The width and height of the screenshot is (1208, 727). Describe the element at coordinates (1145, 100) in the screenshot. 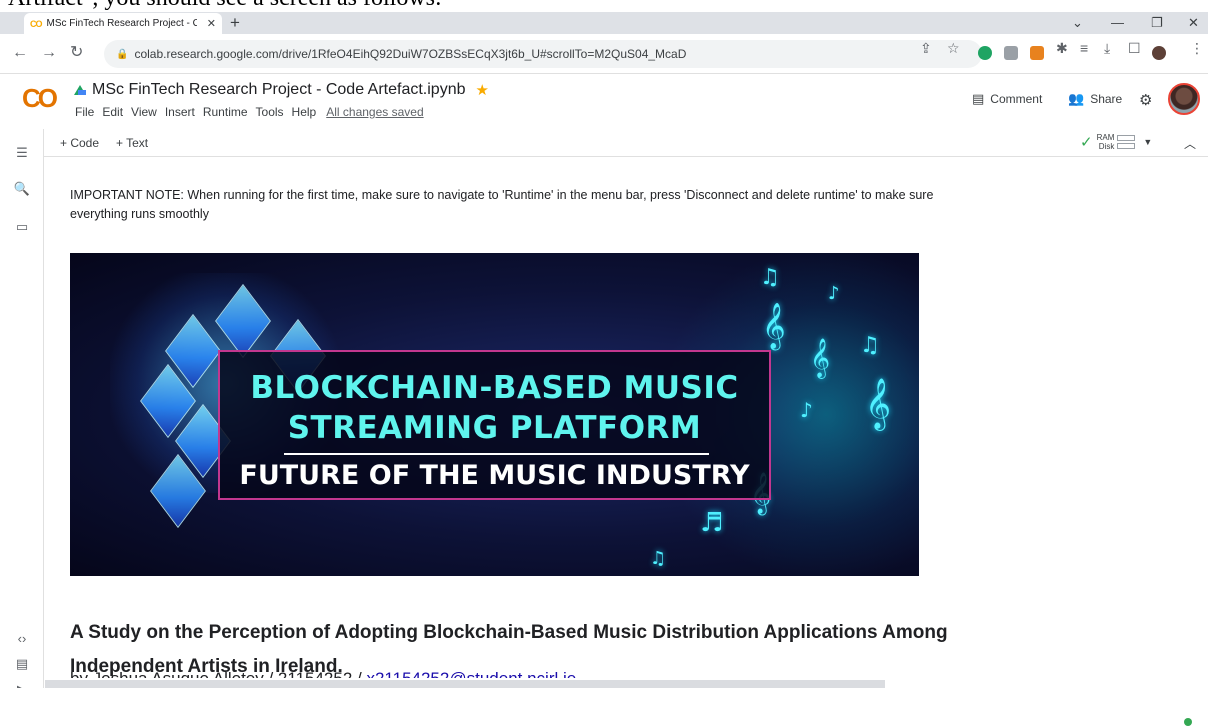

I see `settings-gear-icon: ⚙` at that location.